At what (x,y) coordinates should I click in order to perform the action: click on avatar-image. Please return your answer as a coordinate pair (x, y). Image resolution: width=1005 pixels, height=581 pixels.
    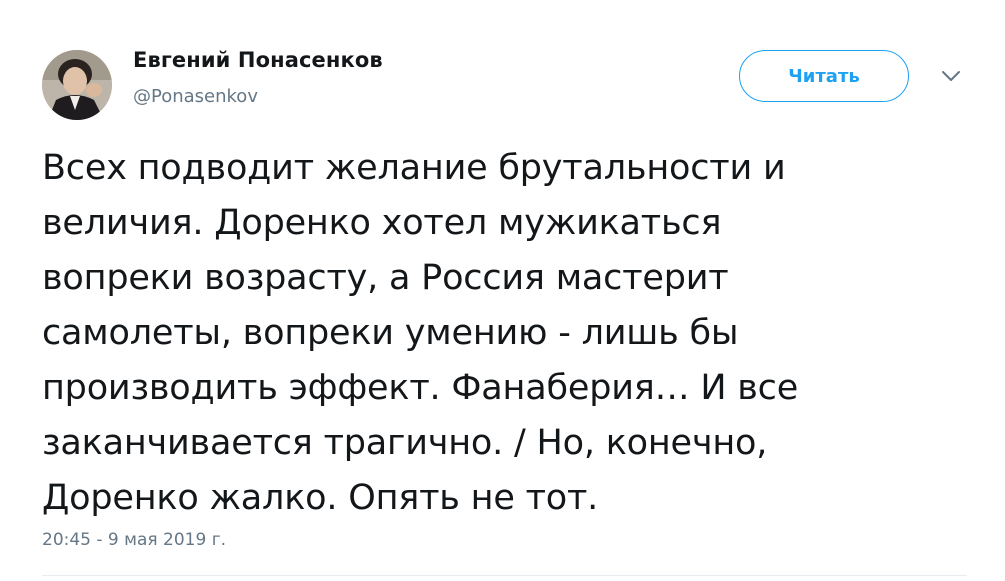
    Looking at the image, I should click on (77, 85).